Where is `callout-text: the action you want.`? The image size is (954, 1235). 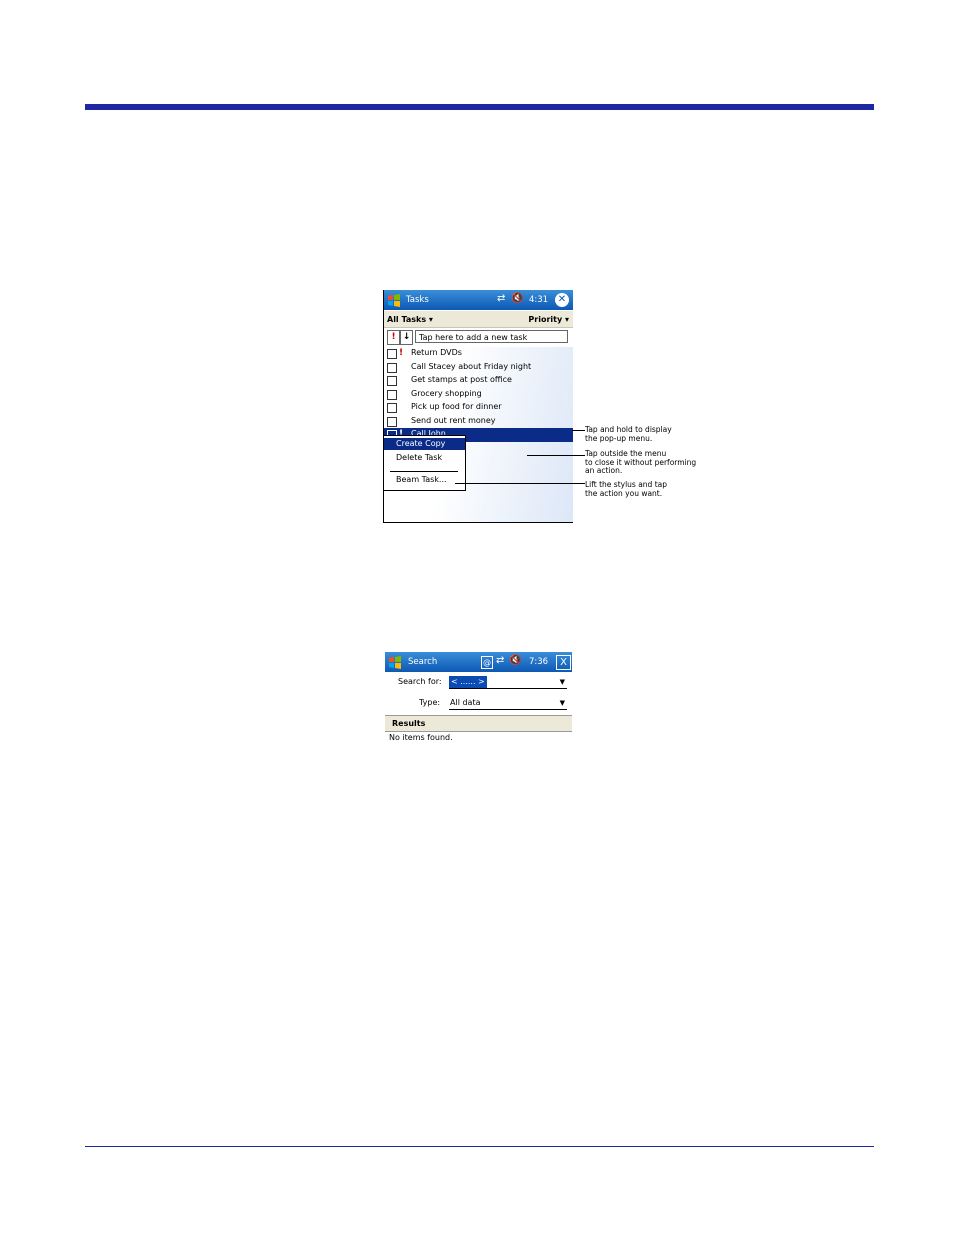
callout-text: the action you want. is located at coordinates (624, 493).